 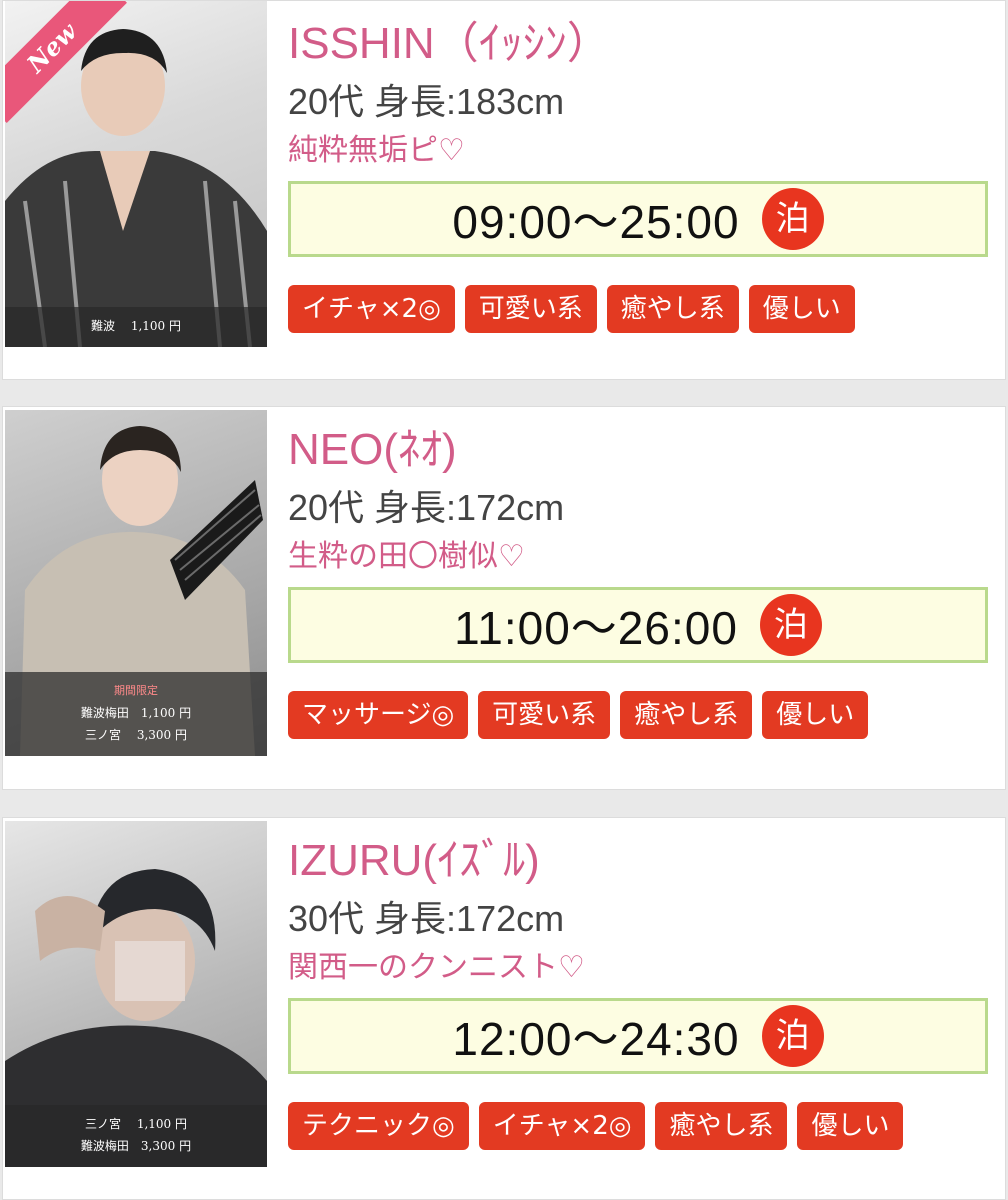 What do you see at coordinates (426, 918) in the screenshot?
I see `staff-stats: 30代 身長:172cm` at bounding box center [426, 918].